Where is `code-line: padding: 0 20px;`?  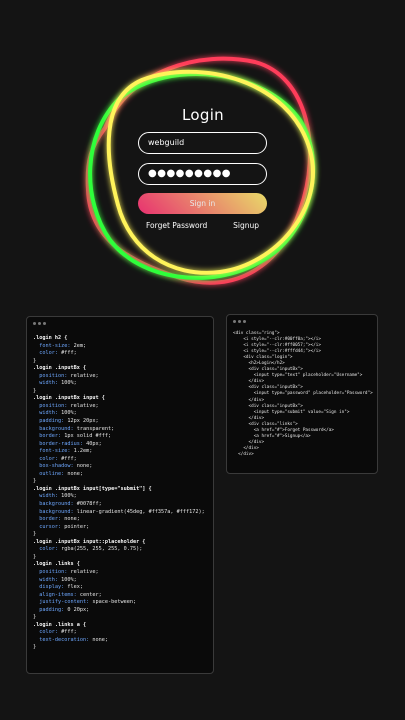 code-line: padding: 0 20px; is located at coordinates (61, 609).